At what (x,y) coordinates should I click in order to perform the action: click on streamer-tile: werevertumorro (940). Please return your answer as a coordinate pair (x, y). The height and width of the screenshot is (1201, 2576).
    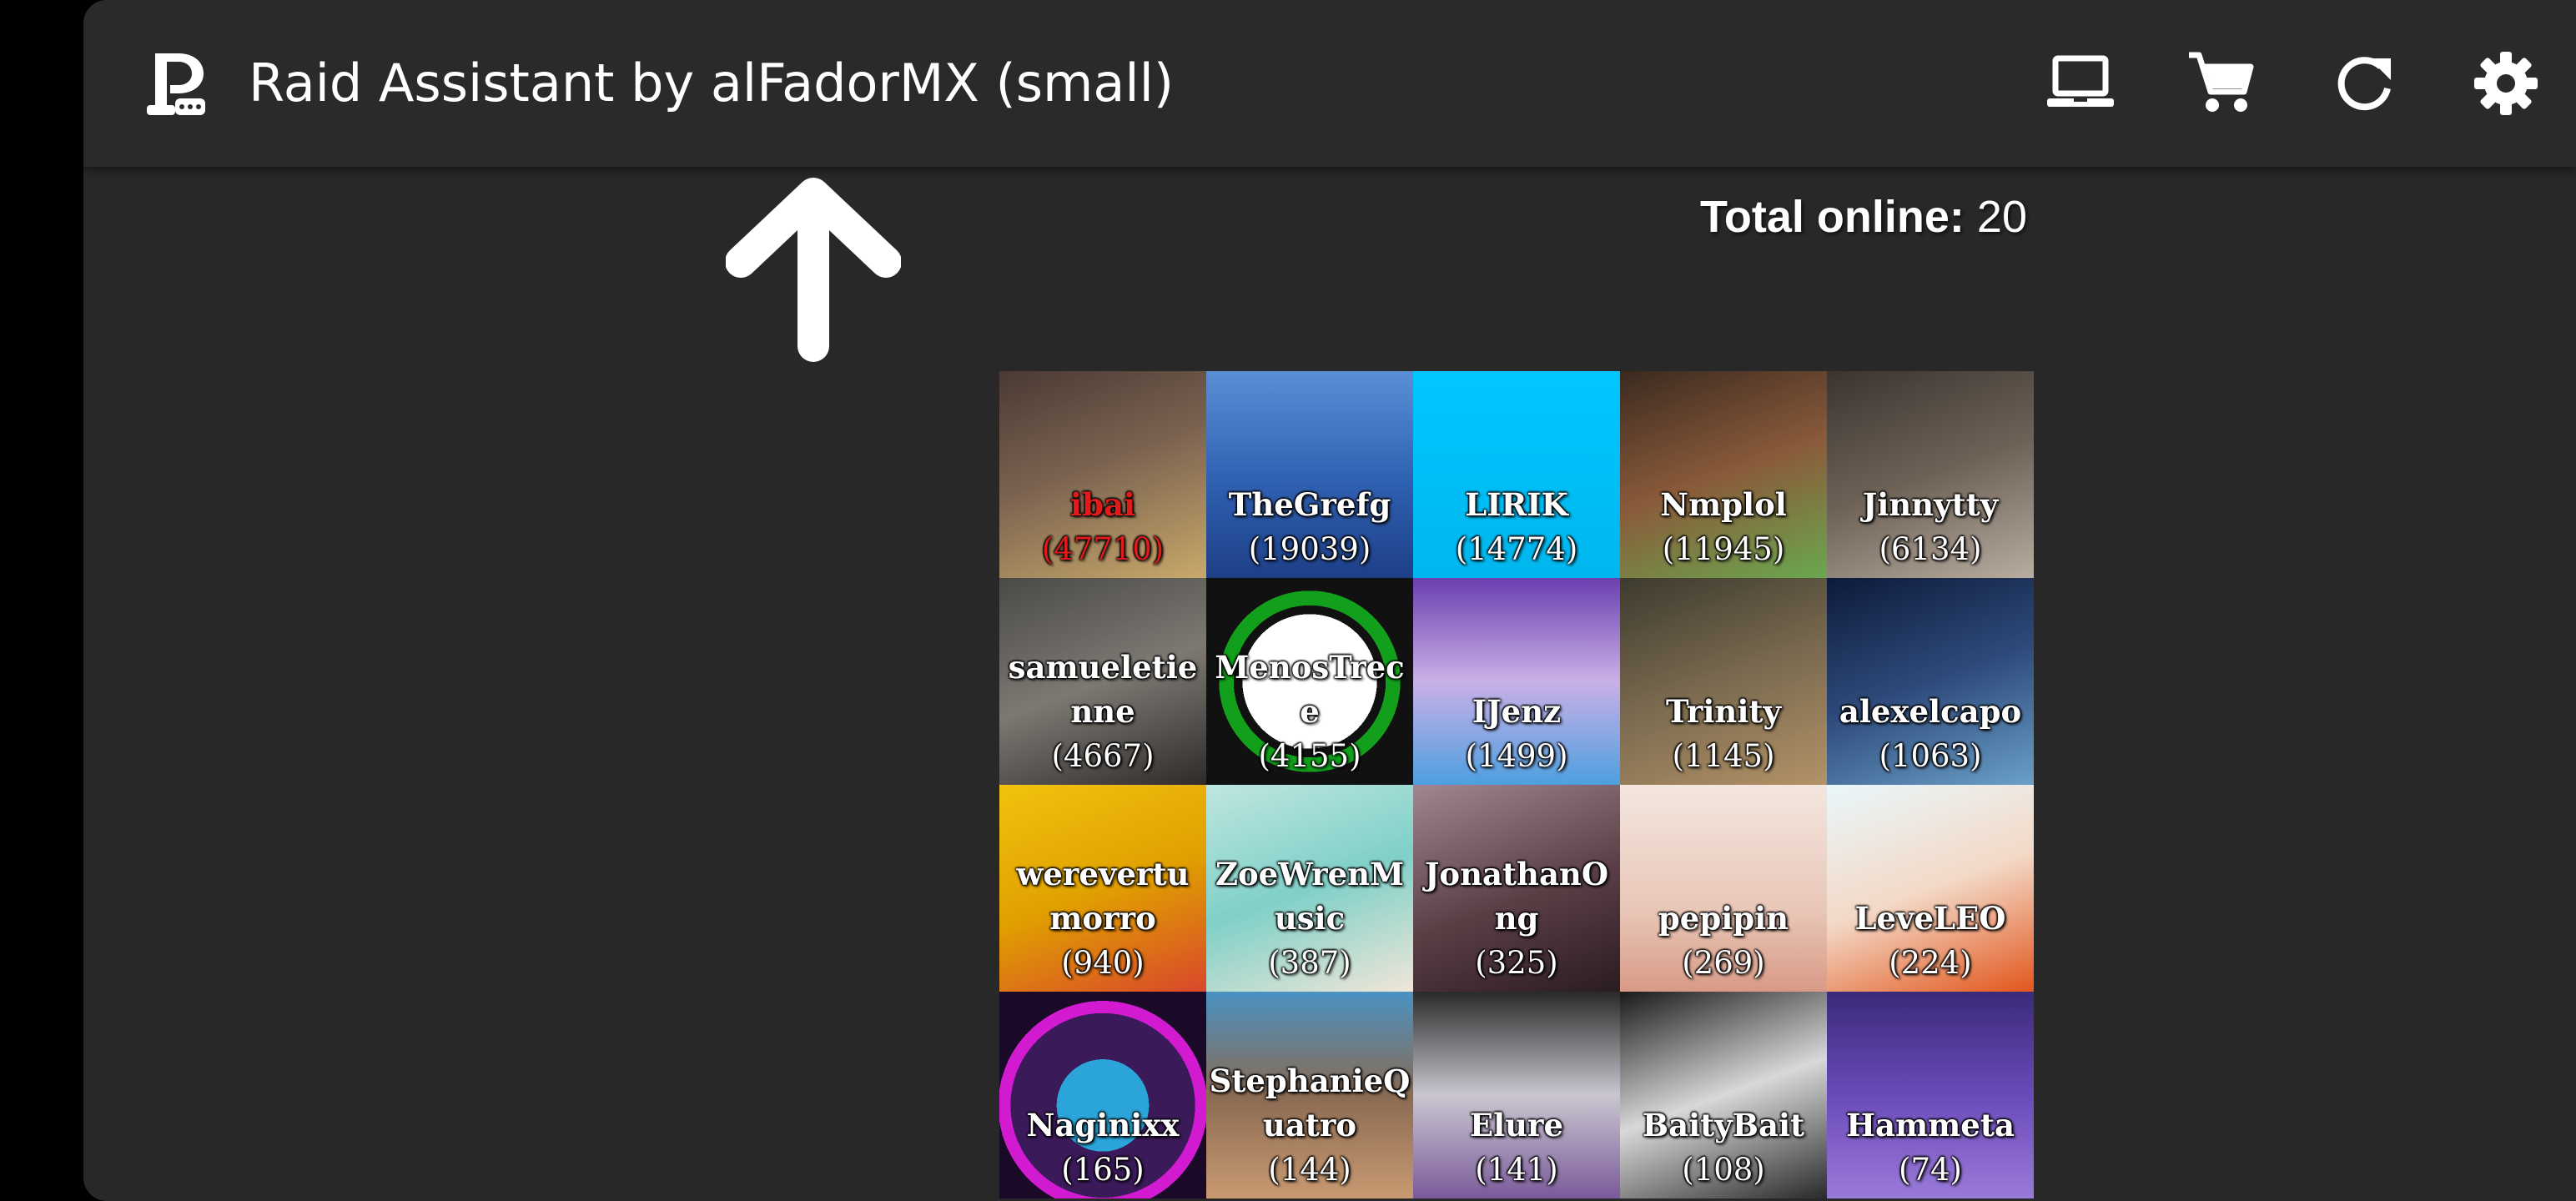
    Looking at the image, I should click on (1102, 889).